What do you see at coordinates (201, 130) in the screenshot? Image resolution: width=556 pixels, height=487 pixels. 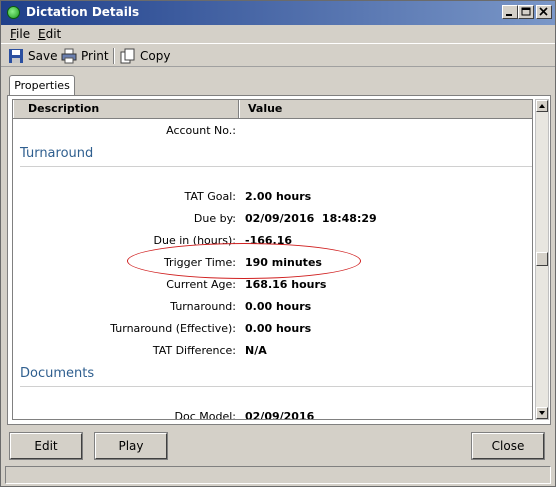 I see `property-label: Account No.:` at bounding box center [201, 130].